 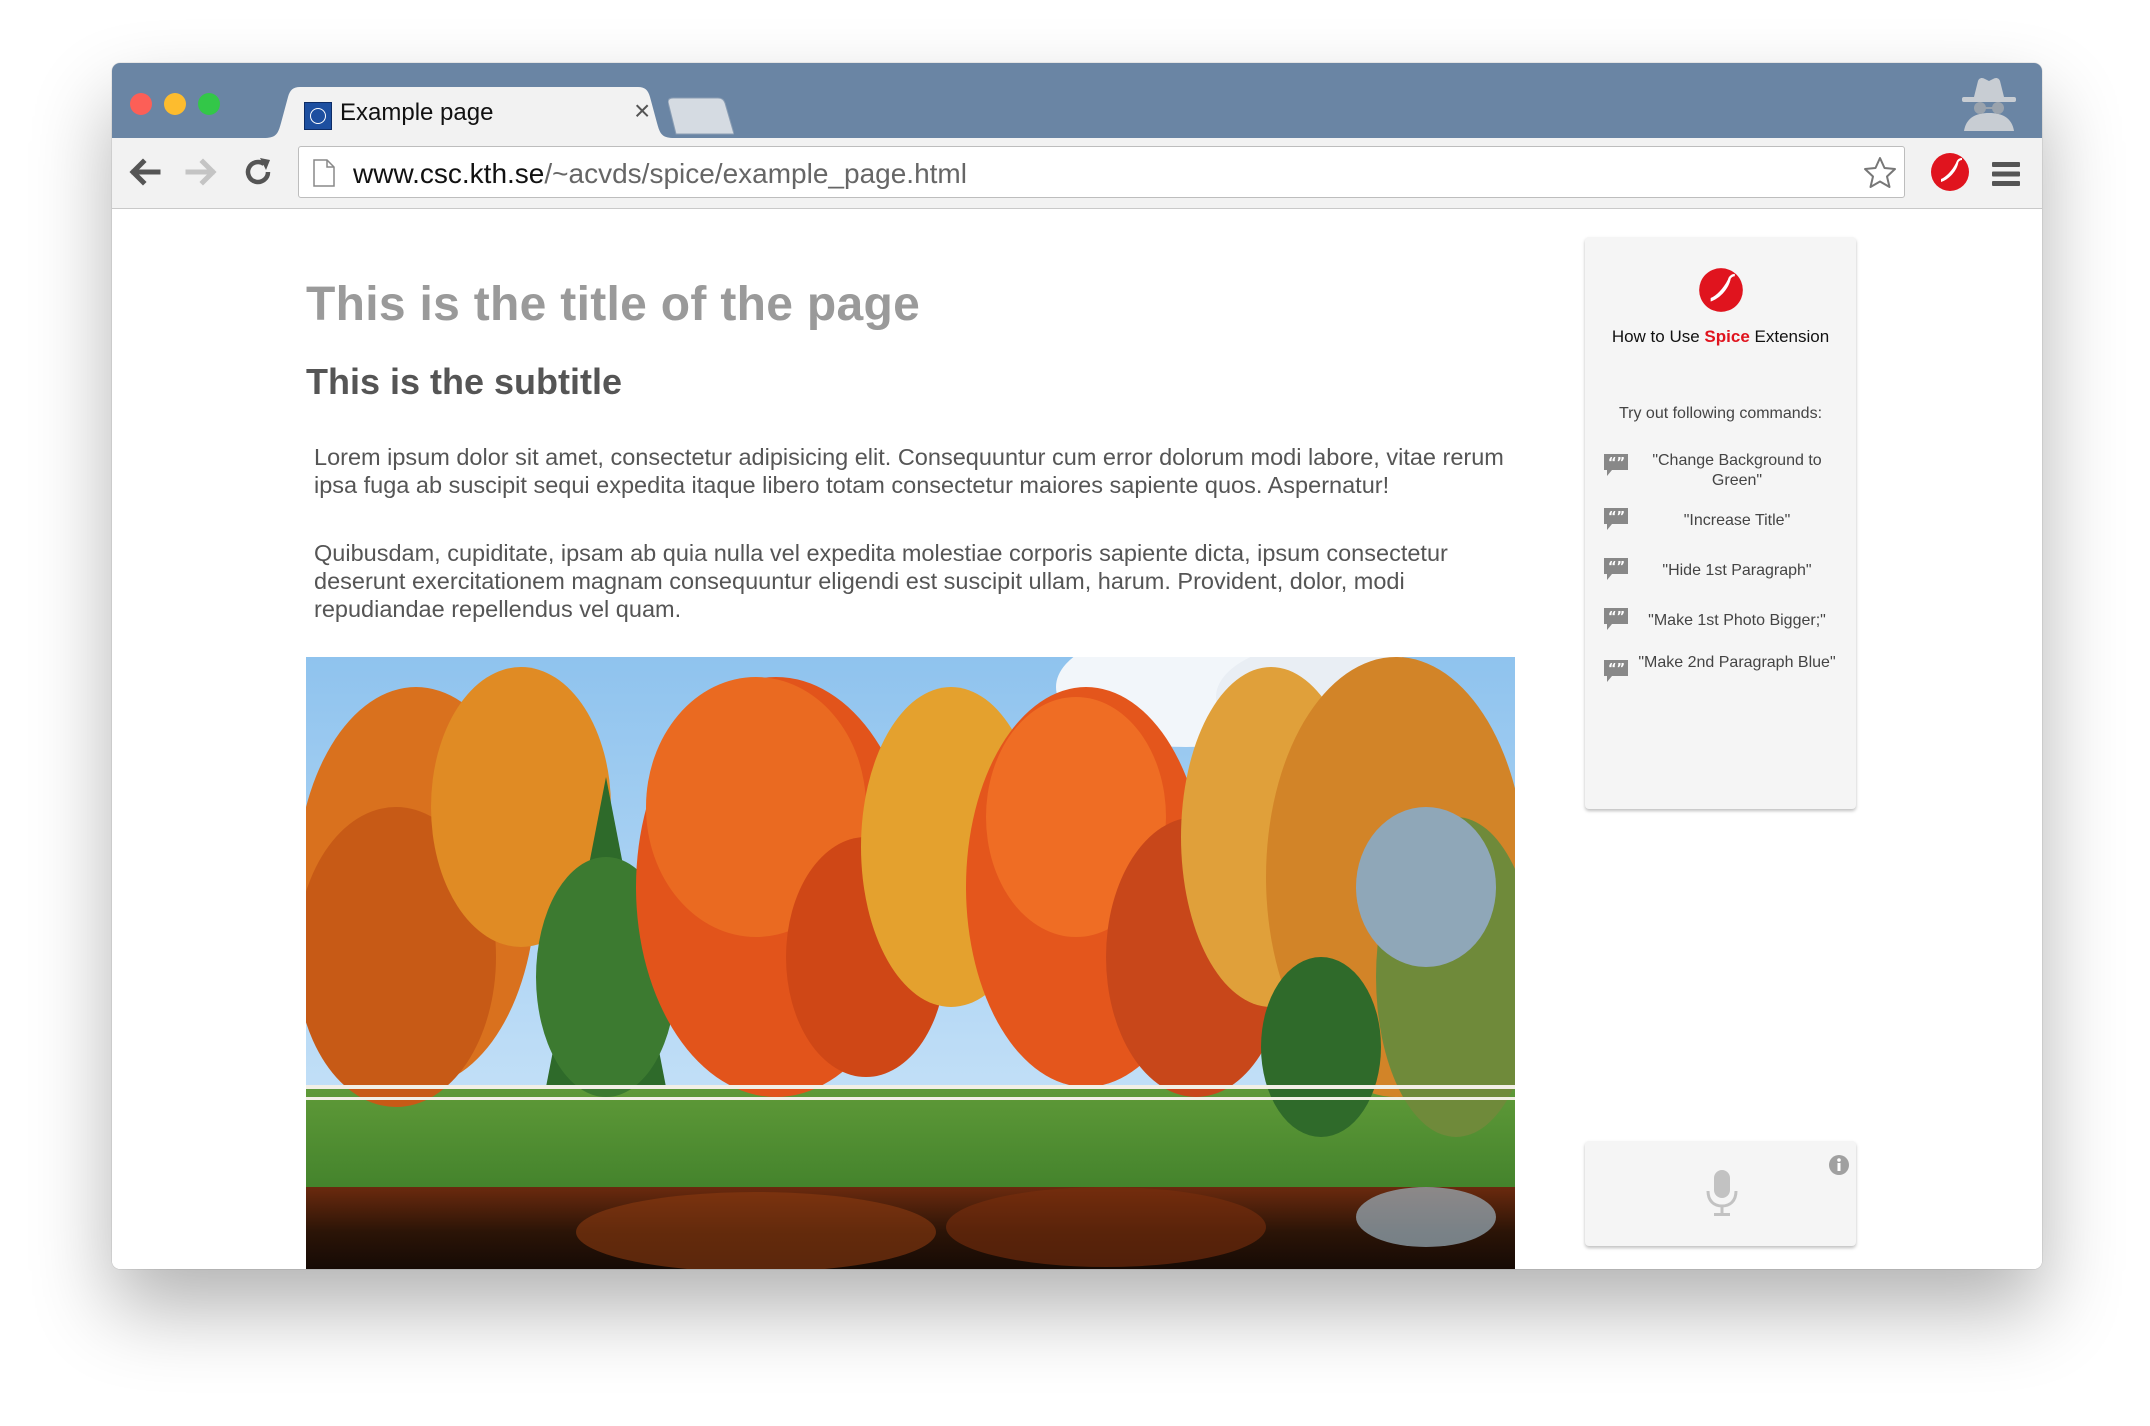 I want to click on page-icon, so click(x=324, y=173).